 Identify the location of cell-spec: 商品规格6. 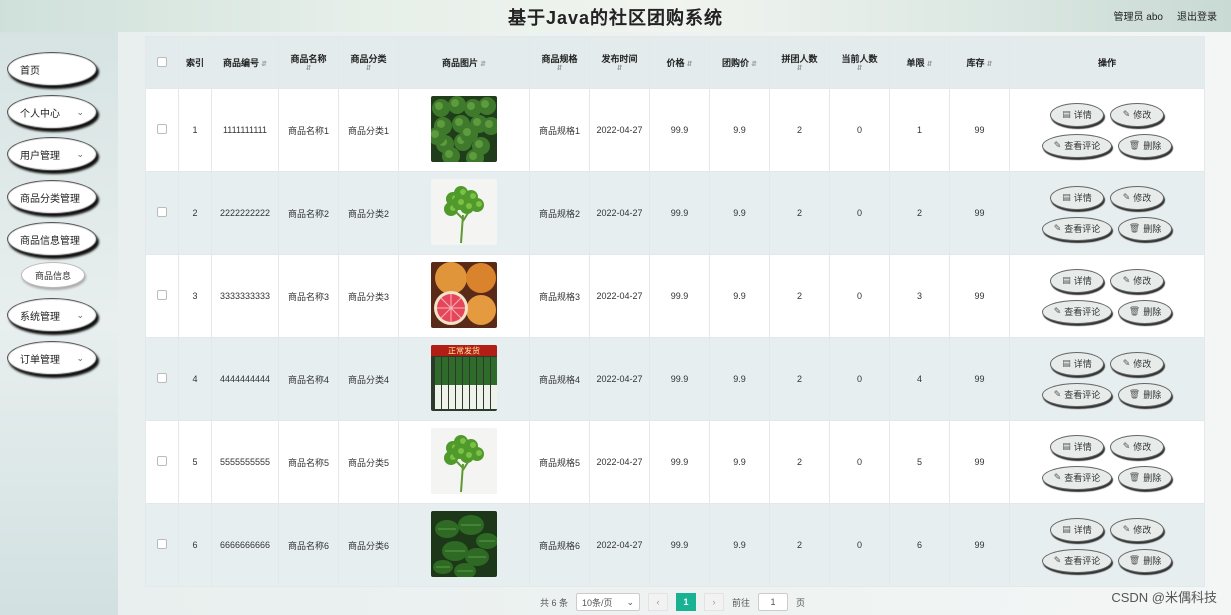
(559, 545).